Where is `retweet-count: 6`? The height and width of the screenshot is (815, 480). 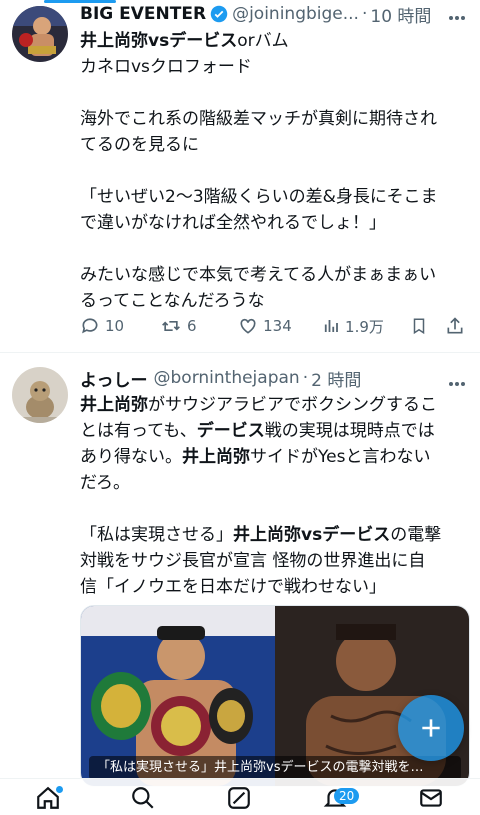 retweet-count: 6 is located at coordinates (192, 326).